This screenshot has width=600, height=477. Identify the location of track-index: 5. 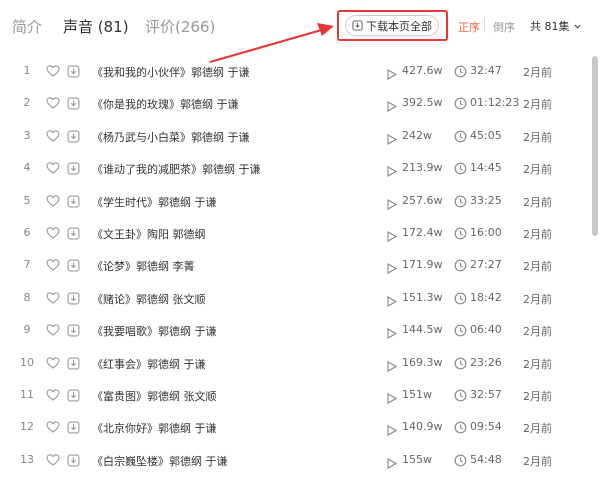
(27, 200).